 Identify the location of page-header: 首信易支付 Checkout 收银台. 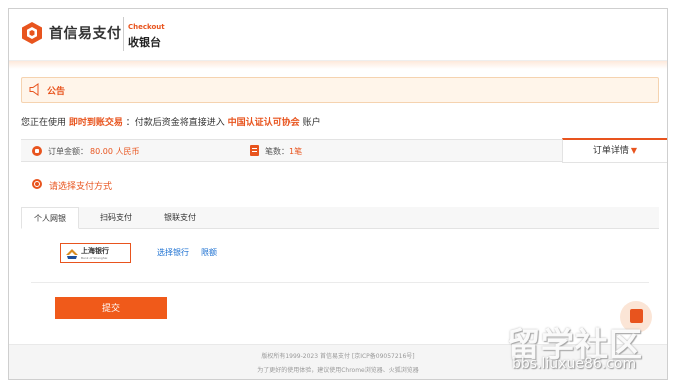
(338, 35).